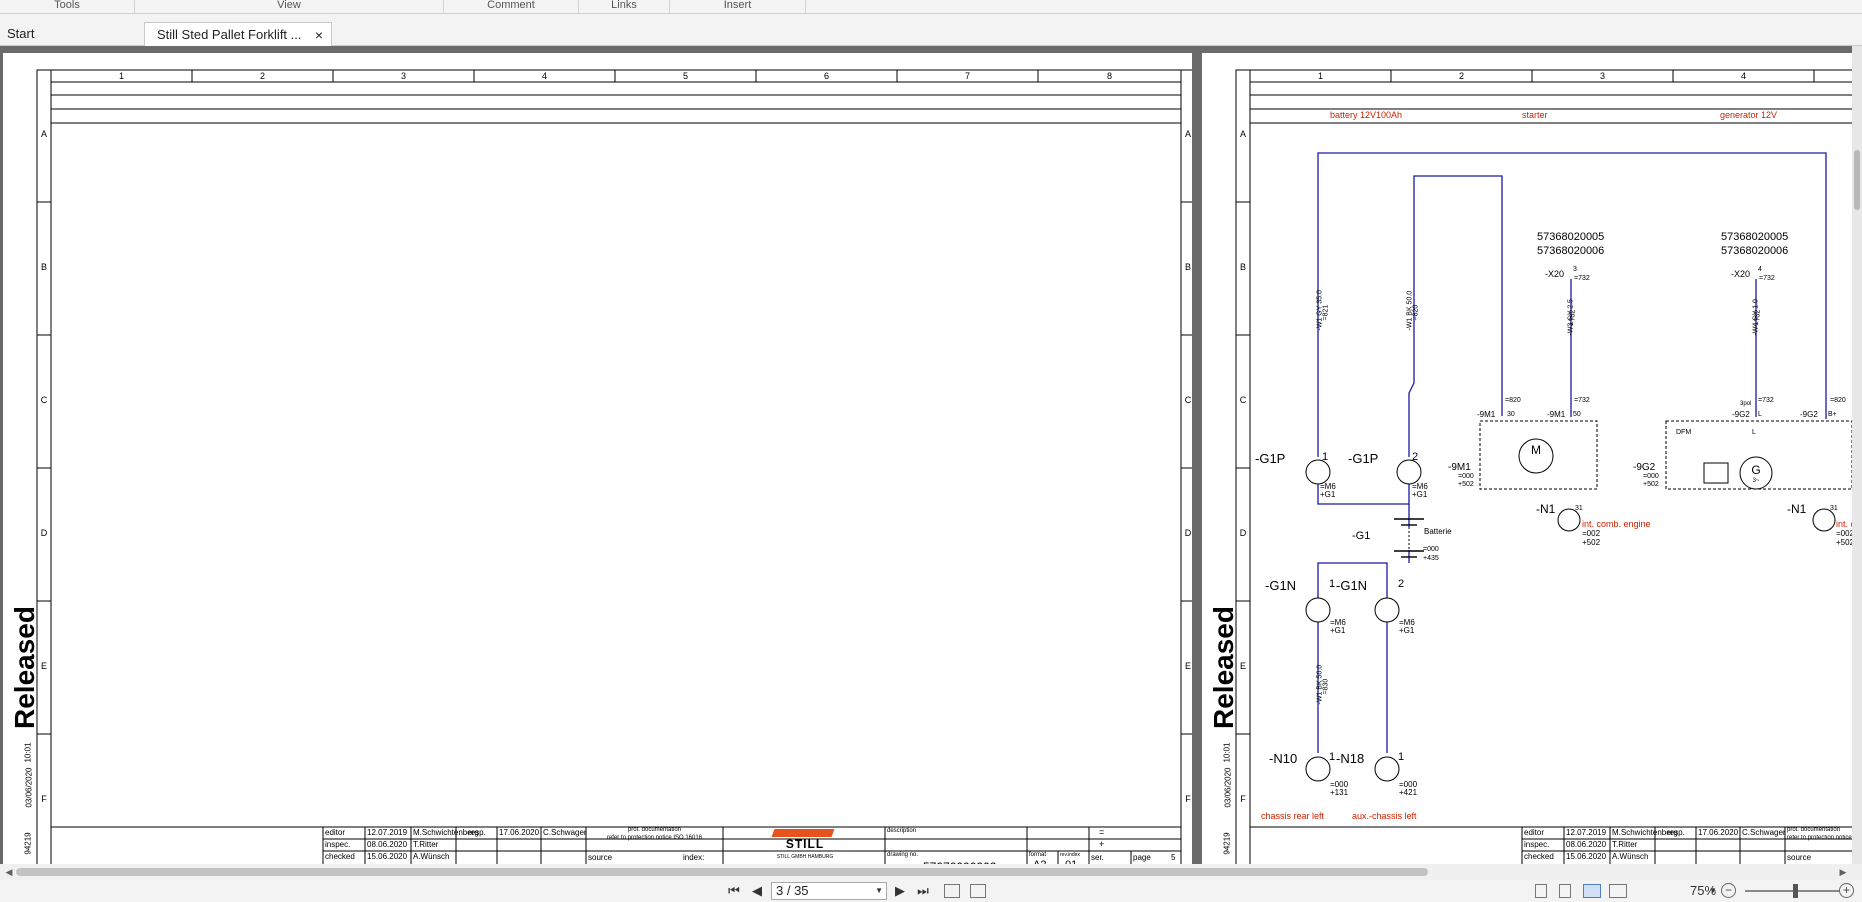 The image size is (1862, 902). What do you see at coordinates (338, 844) in the screenshot?
I see `tb-inspec-label: inspec.` at bounding box center [338, 844].